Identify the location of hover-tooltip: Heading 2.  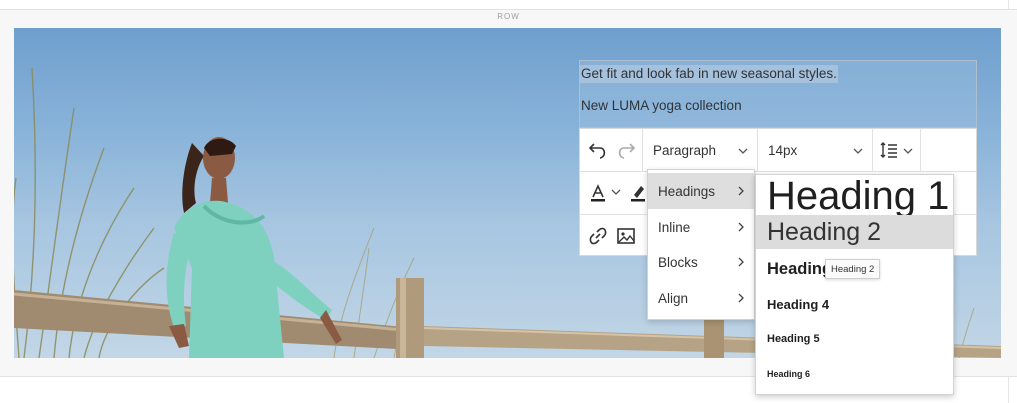
(853, 269).